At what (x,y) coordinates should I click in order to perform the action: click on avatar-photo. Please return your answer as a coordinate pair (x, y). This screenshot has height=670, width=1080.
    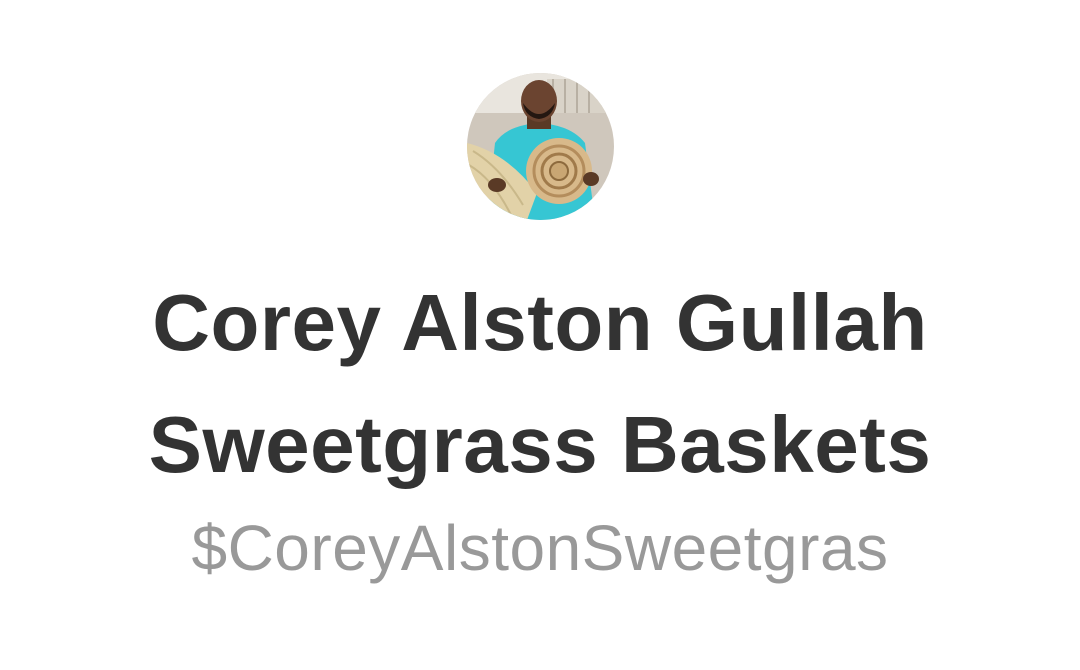
    Looking at the image, I should click on (540, 146).